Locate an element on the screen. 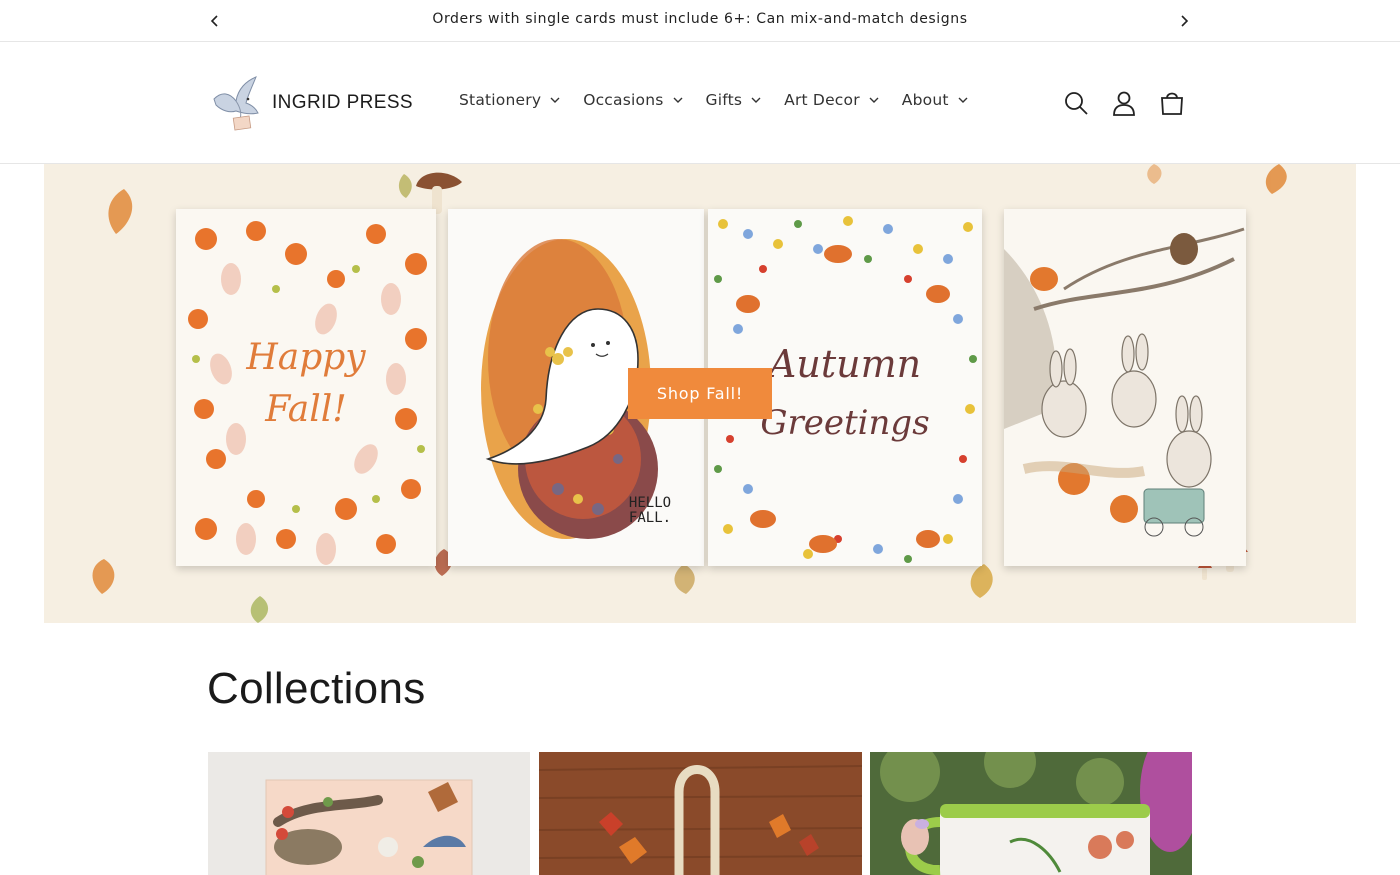 The image size is (1400, 875). collections-heading: Collections is located at coordinates (316, 688).